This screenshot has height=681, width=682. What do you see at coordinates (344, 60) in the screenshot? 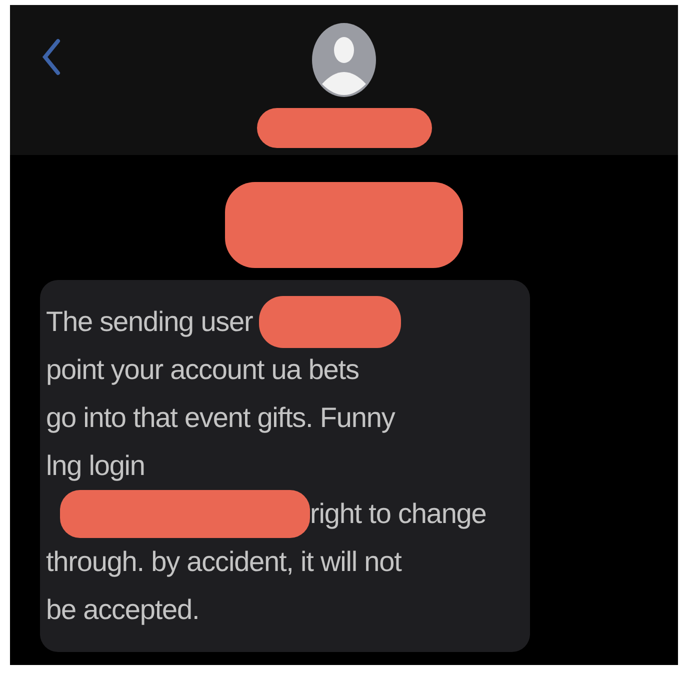
I see `avatar-icon` at bounding box center [344, 60].